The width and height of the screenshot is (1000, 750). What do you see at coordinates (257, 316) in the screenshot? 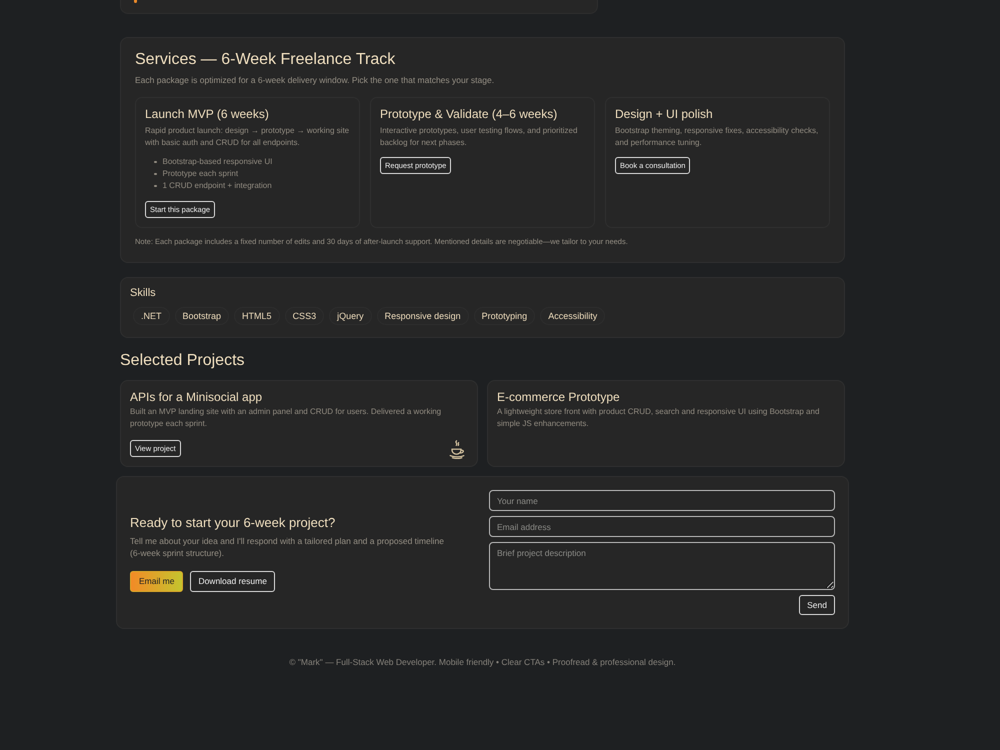
I see `skill-tag: HTML5` at bounding box center [257, 316].